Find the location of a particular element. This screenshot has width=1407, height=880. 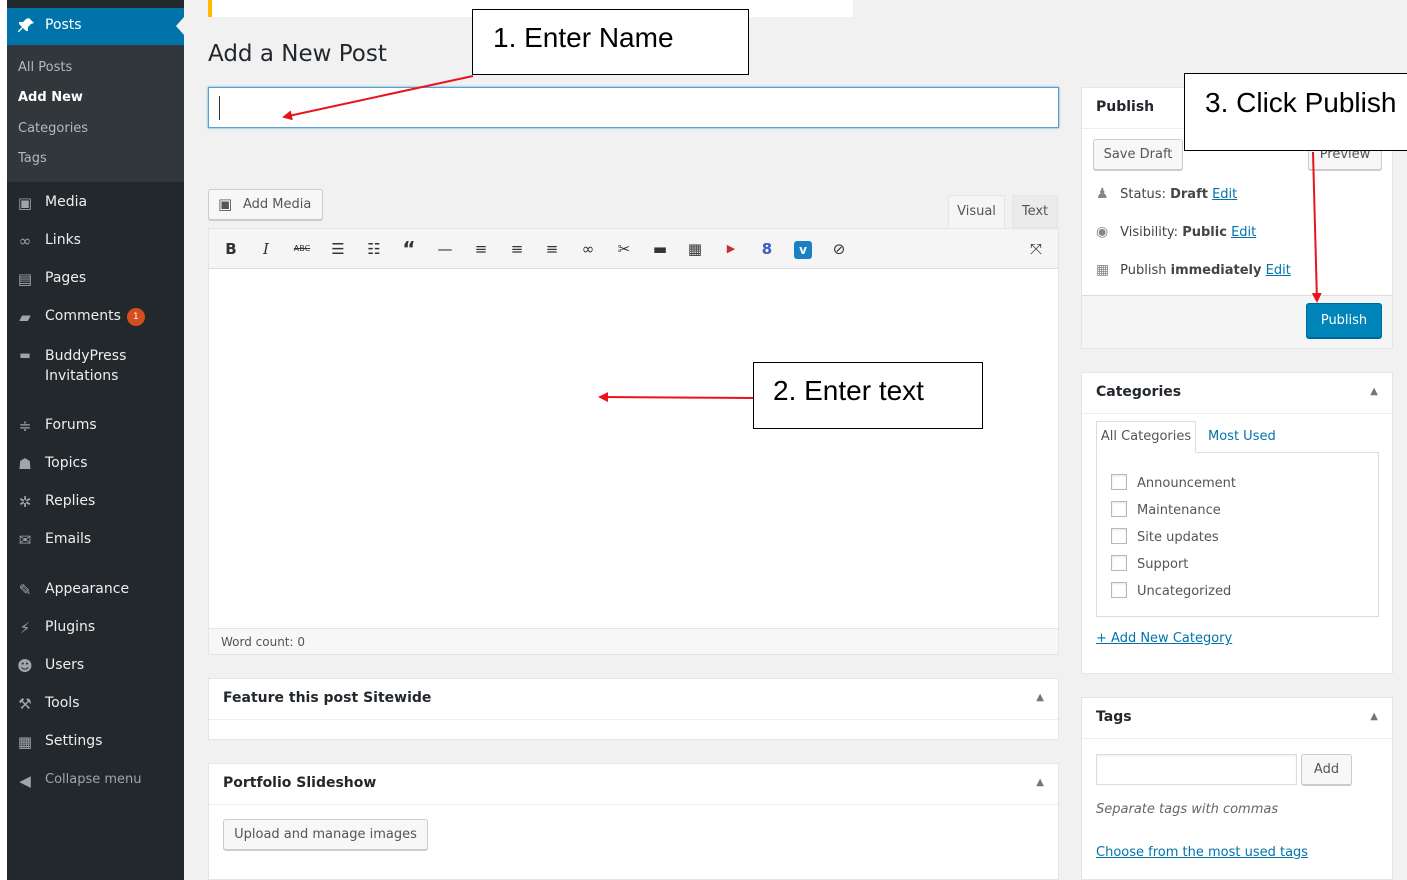

category-item: Uncategorized is located at coordinates (1171, 590).